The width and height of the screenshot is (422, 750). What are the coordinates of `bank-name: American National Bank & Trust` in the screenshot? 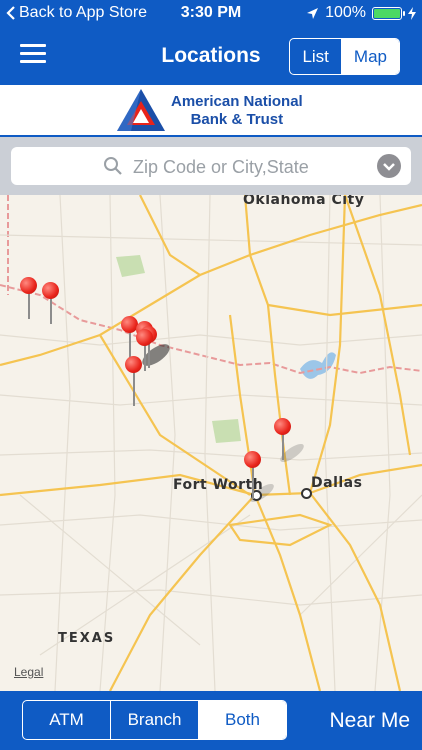 It's located at (237, 111).